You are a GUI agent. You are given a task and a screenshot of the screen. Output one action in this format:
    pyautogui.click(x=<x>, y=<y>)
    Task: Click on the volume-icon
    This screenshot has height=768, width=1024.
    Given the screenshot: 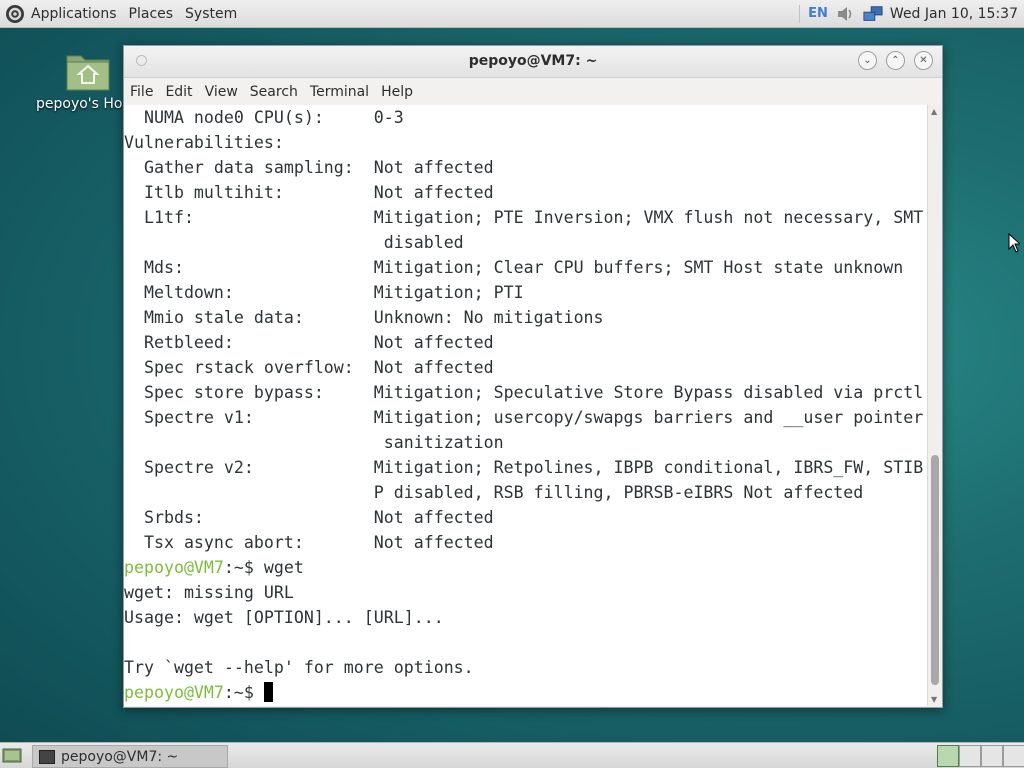 What is the action you would take?
    pyautogui.click(x=846, y=14)
    